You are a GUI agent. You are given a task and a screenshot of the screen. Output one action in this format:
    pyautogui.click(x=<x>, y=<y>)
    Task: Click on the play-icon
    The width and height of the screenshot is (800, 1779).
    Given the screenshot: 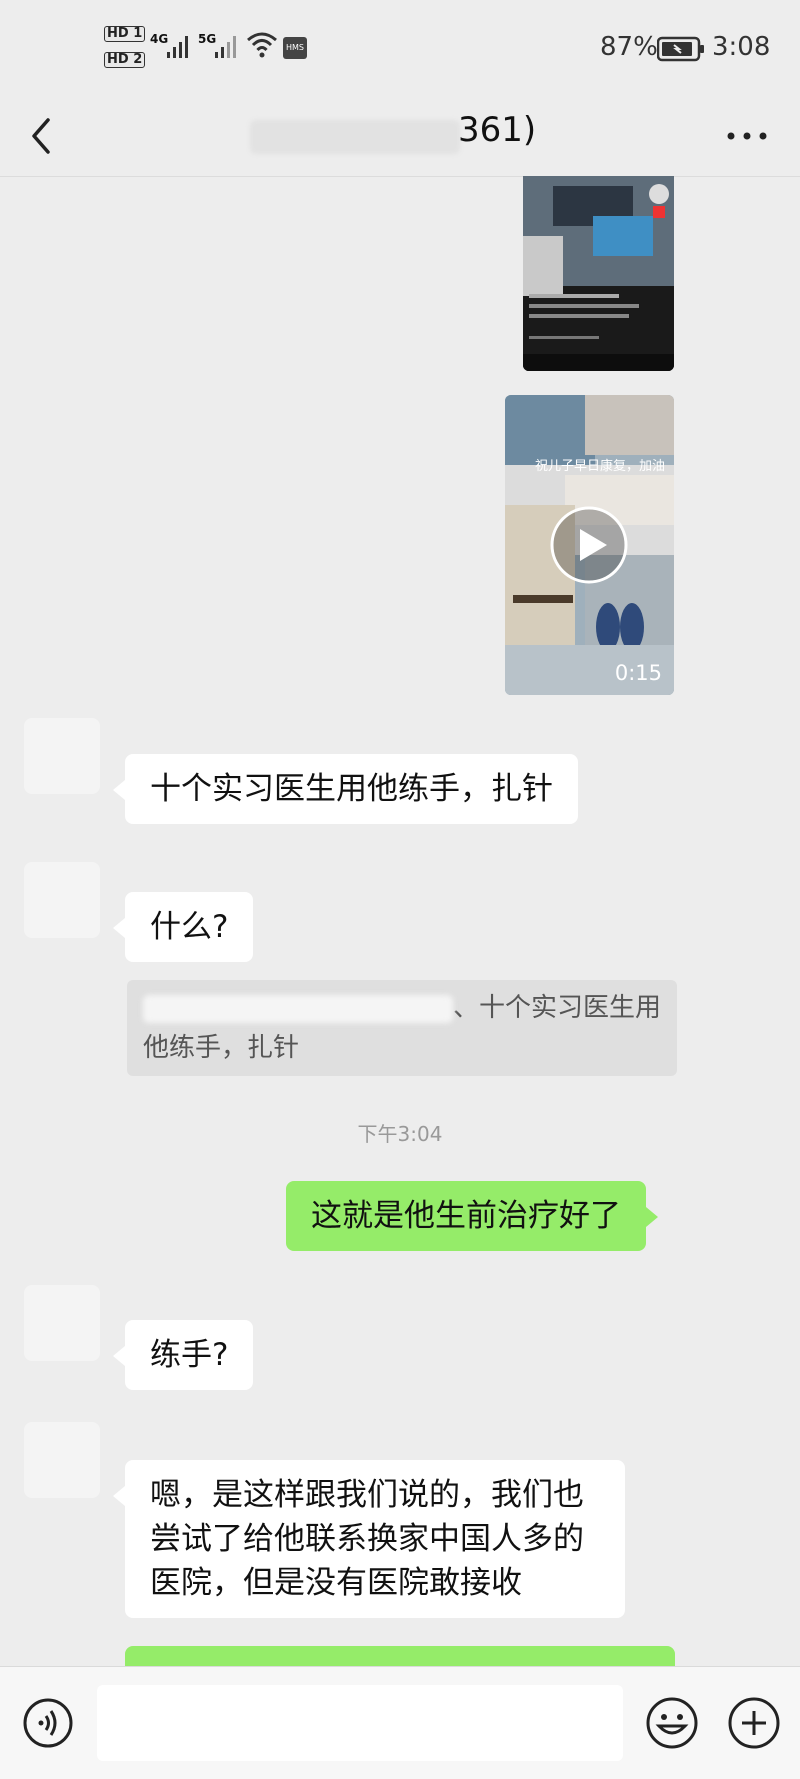 What is the action you would take?
    pyautogui.click(x=589, y=545)
    